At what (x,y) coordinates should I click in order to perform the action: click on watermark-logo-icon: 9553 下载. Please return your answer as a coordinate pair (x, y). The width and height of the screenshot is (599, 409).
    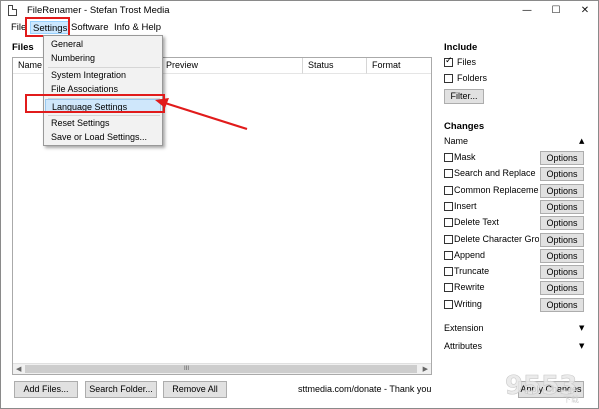
    Looking at the image, I should click on (542, 387).